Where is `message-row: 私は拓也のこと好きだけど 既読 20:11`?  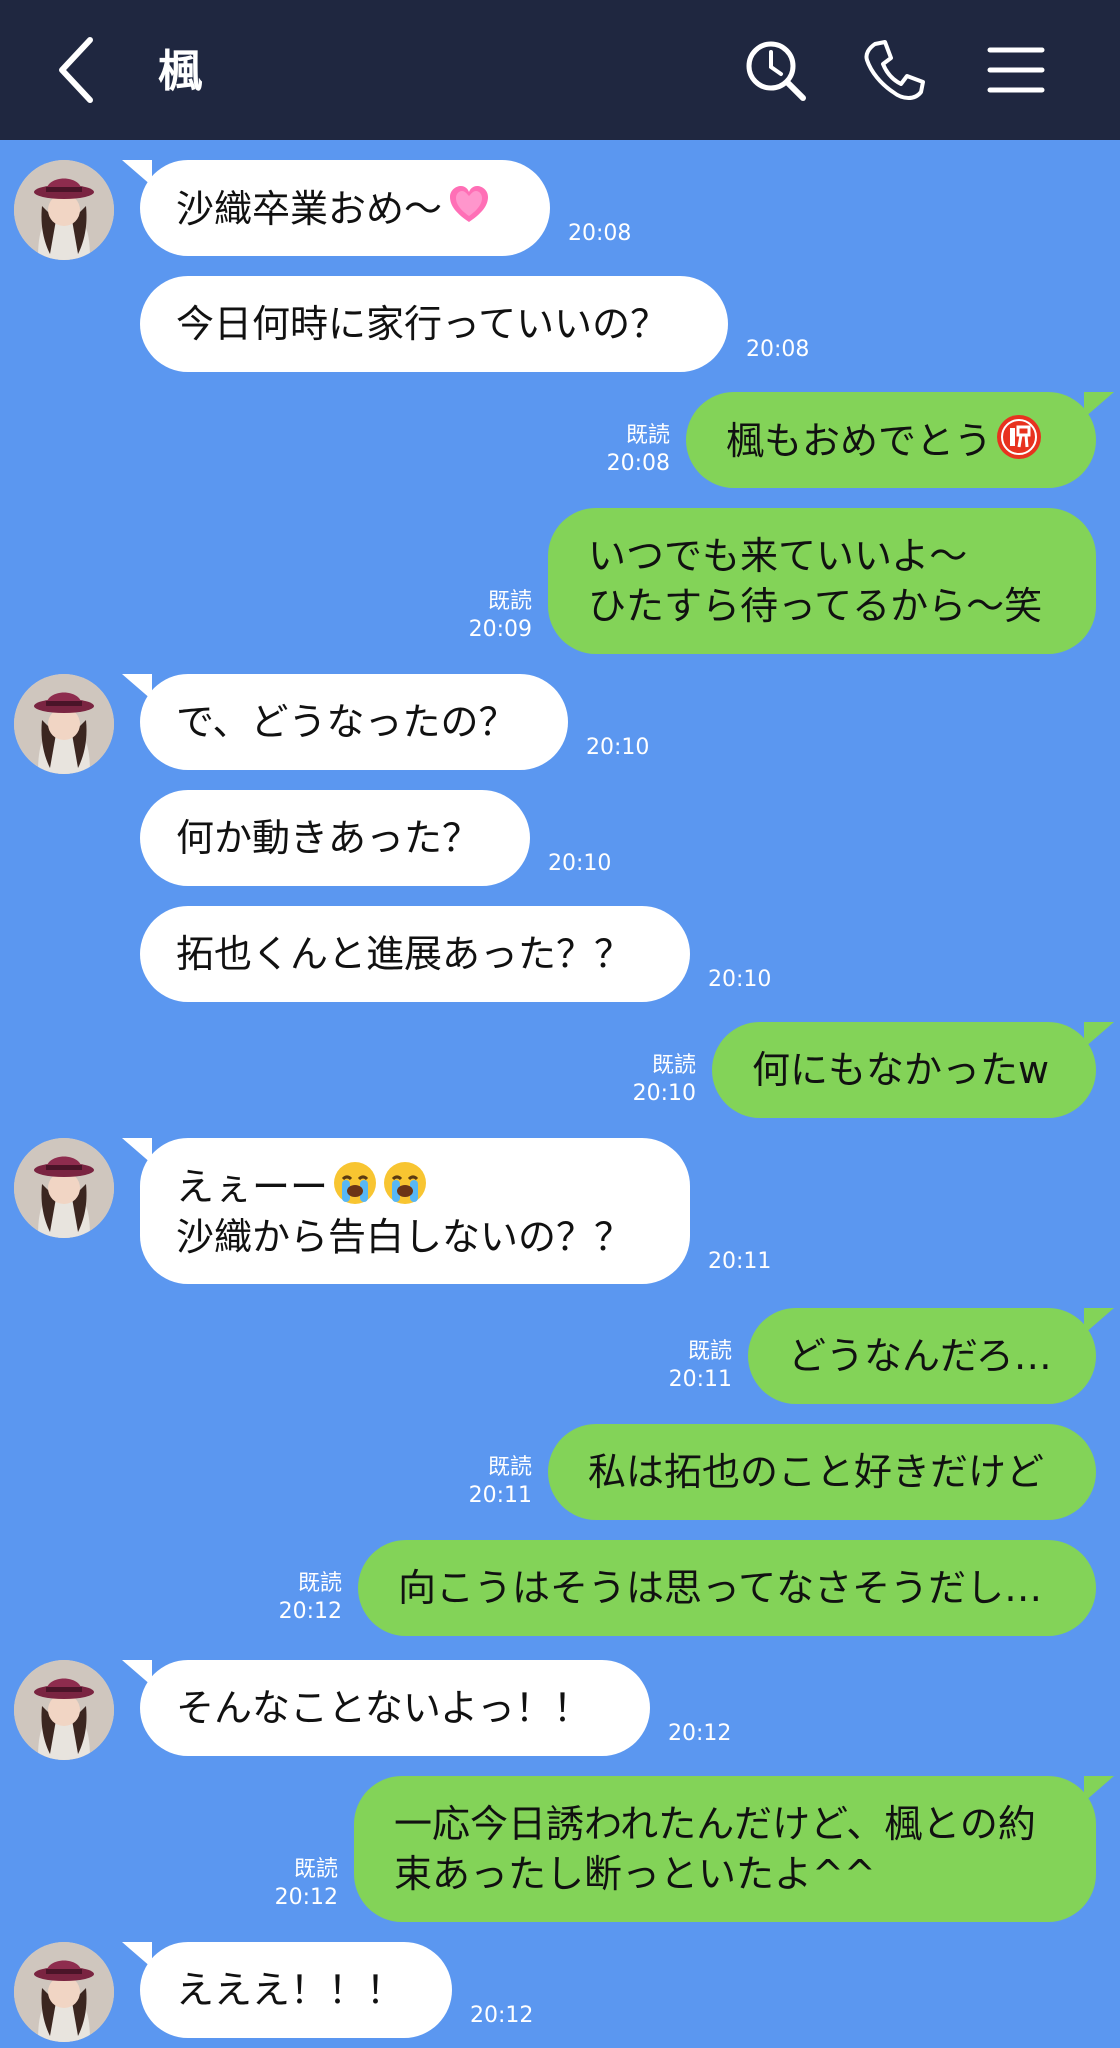 message-row: 私は拓也のこと好きだけど 既読 20:11 is located at coordinates (560, 1472).